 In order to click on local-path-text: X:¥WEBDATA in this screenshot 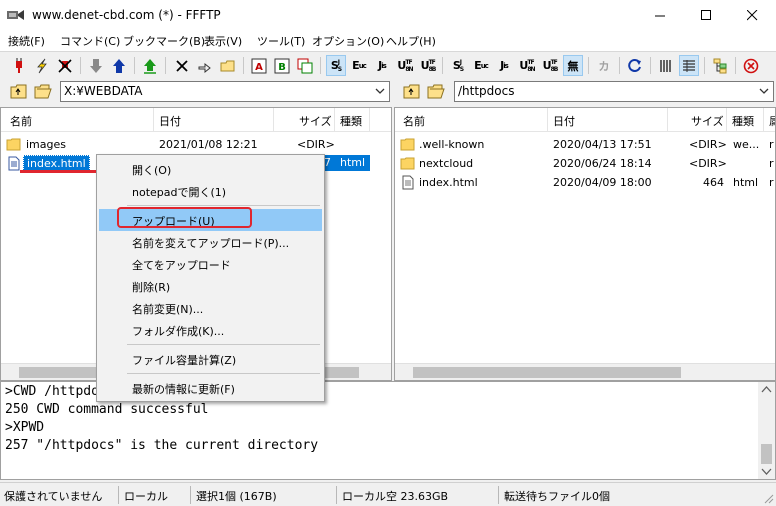, I will do `click(103, 91)`.